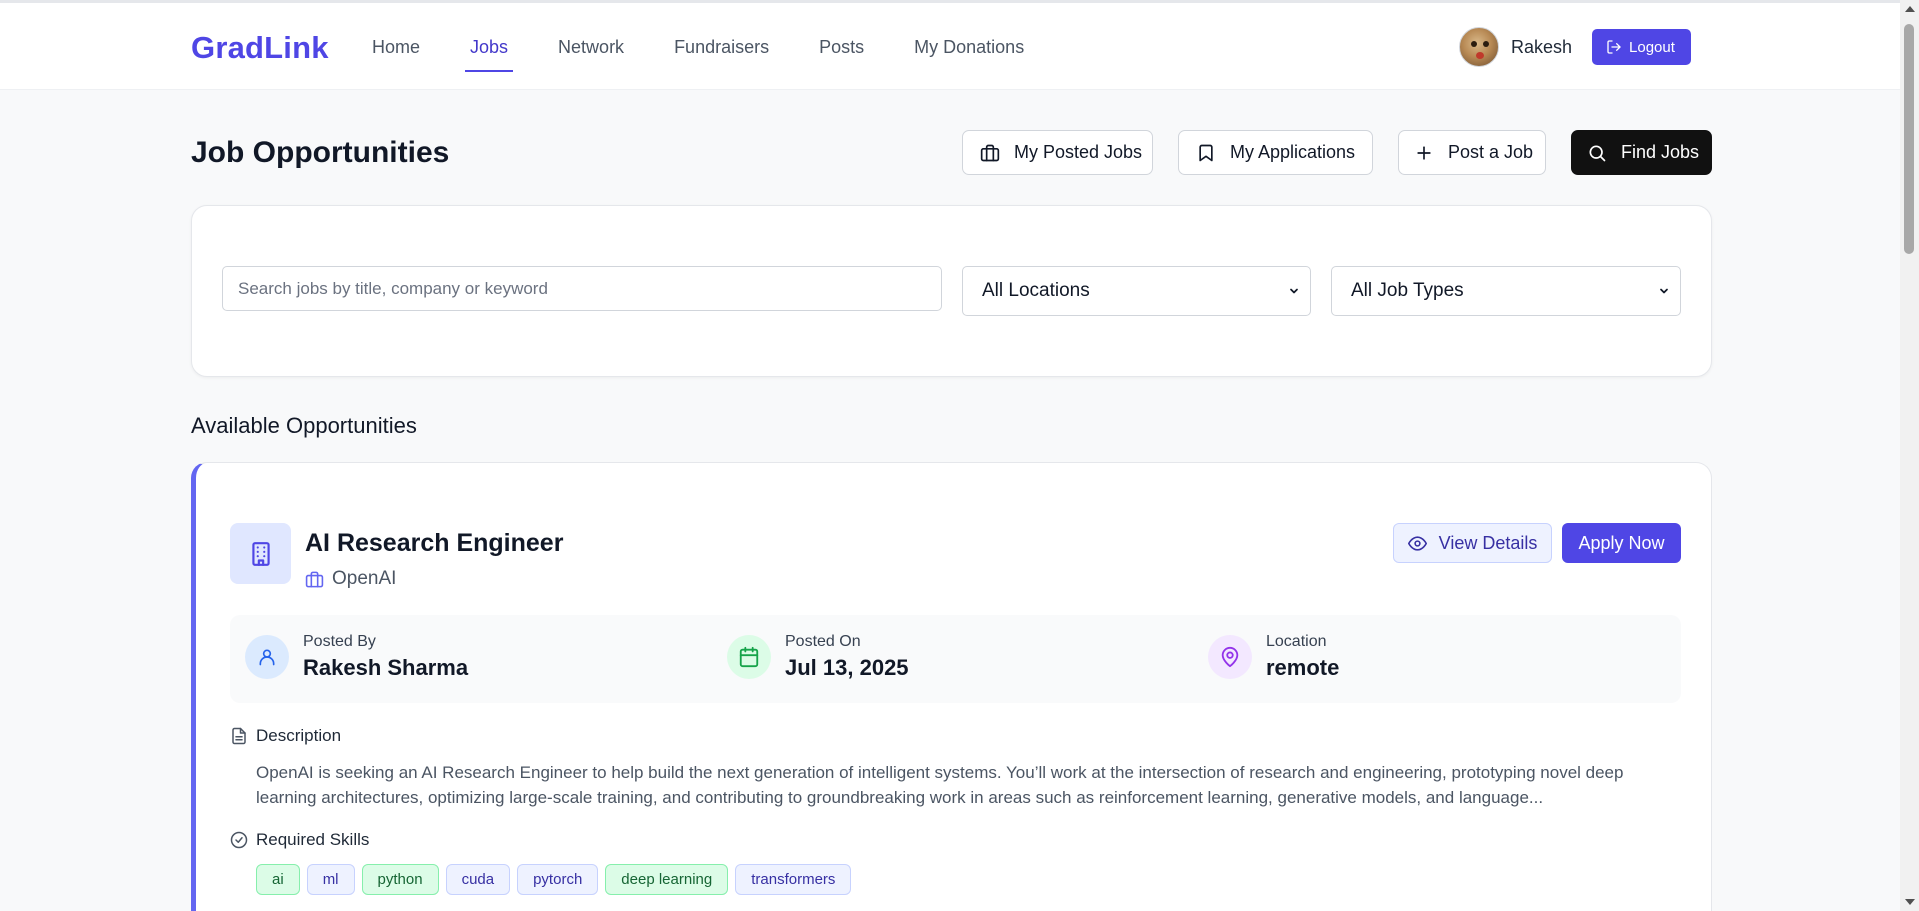  What do you see at coordinates (1417, 543) in the screenshot?
I see `eye-icon` at bounding box center [1417, 543].